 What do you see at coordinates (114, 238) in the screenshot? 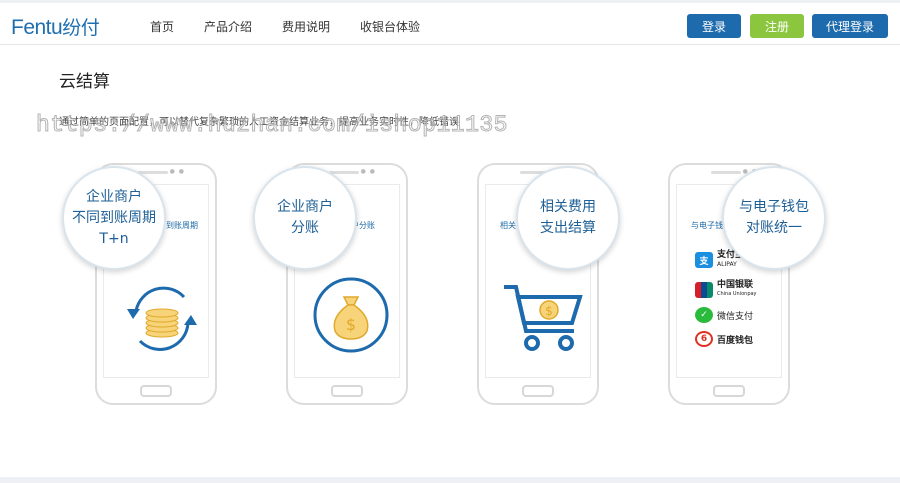
I see `bubble-line: T+n` at bounding box center [114, 238].